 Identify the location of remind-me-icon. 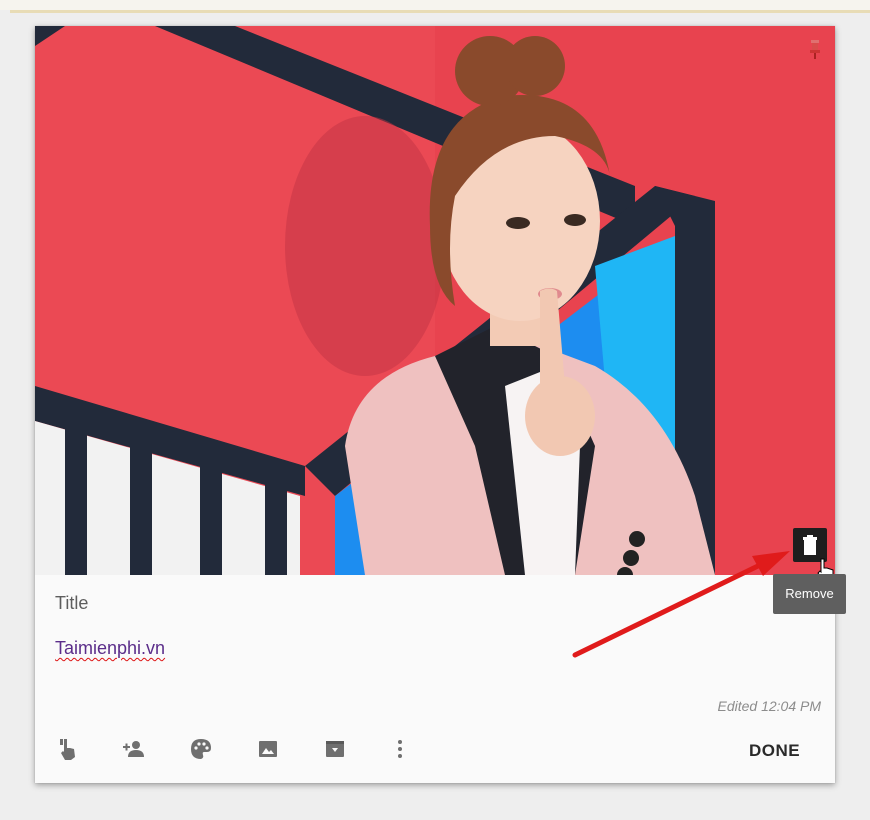
(68, 749).